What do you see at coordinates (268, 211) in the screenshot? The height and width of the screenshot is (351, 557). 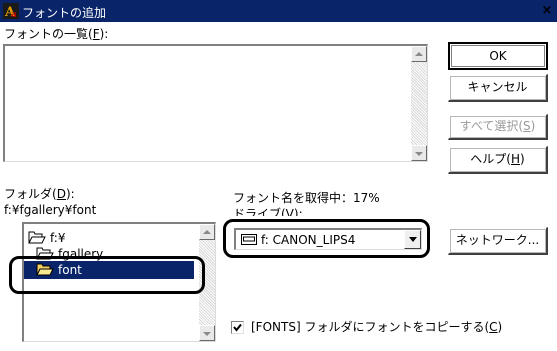 I see `drives-label: ドライブ(V):` at bounding box center [268, 211].